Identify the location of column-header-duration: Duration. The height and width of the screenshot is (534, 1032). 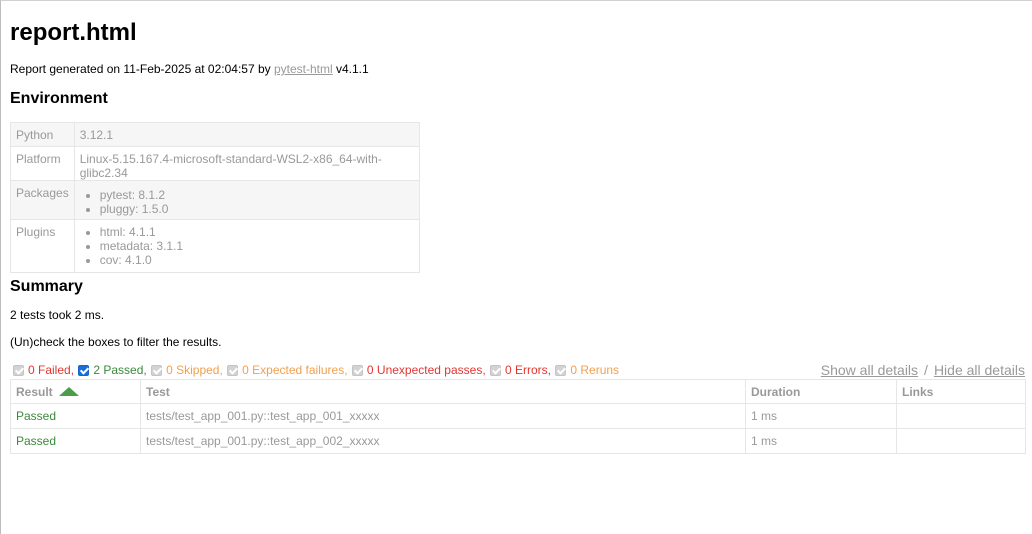
(821, 391).